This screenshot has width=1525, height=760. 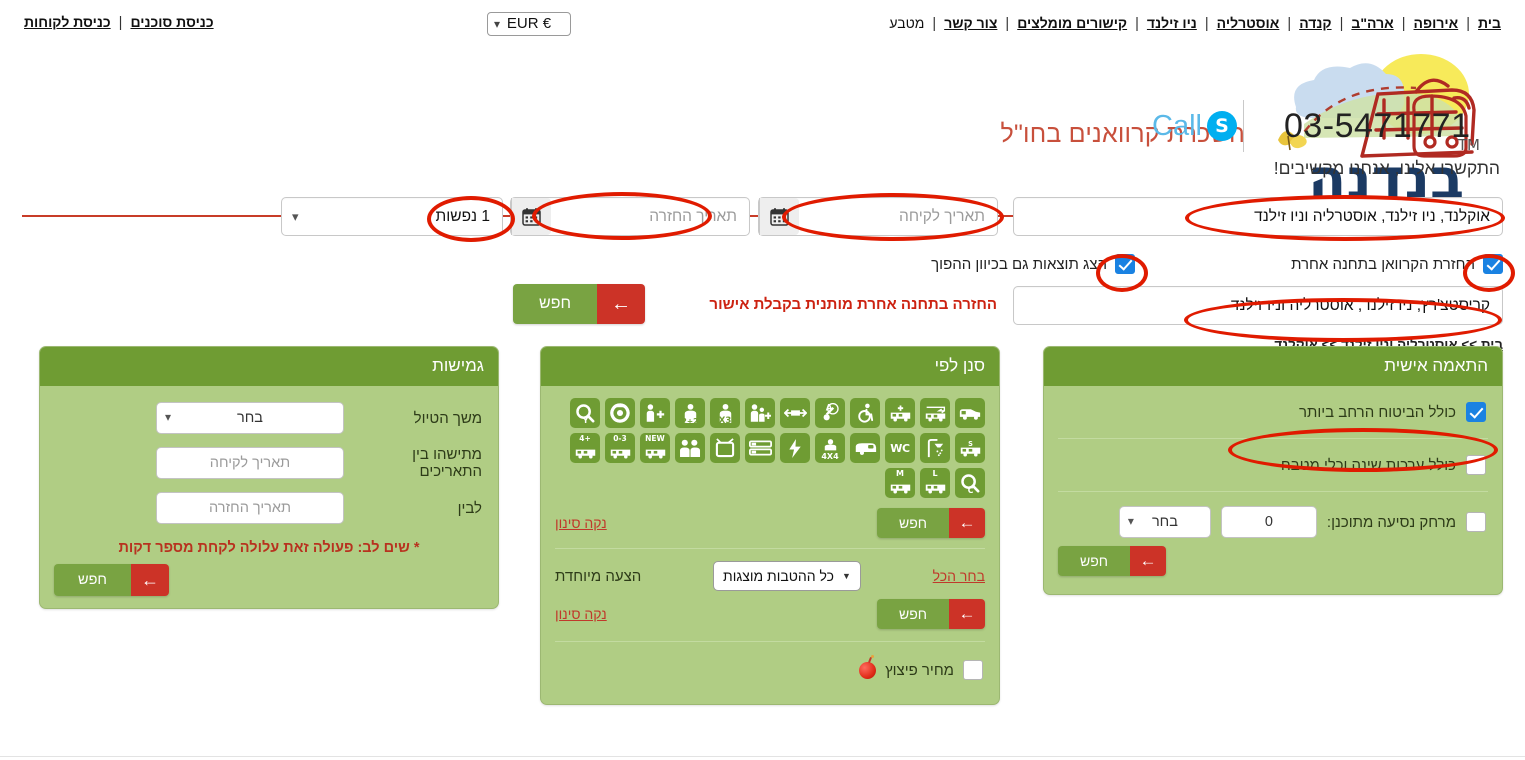 I want to click on filter-icon-grid: A X3 2+2 Y S WC 4X4 NEW 0-3 +4 C L M, so click(x=770, y=447).